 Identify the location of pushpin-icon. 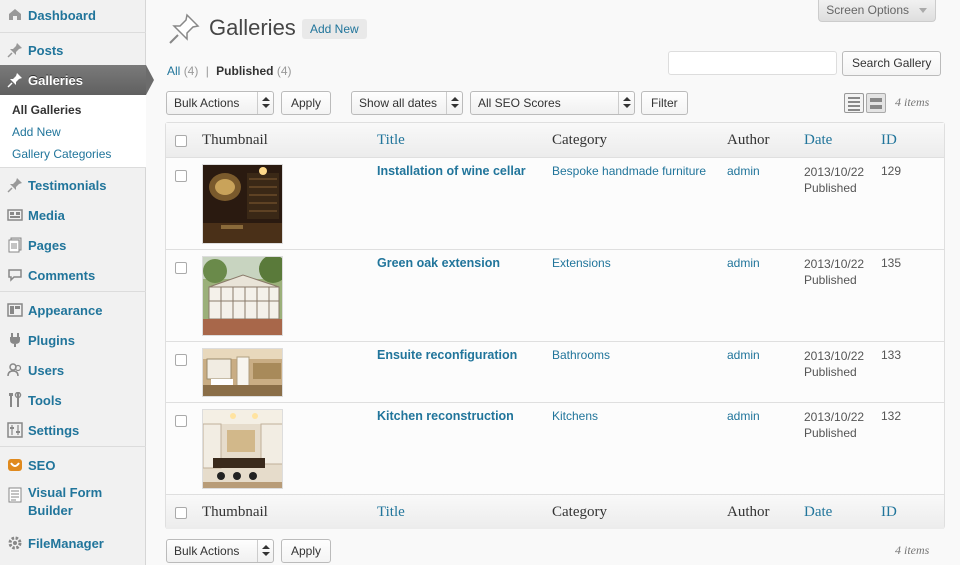
(184, 29).